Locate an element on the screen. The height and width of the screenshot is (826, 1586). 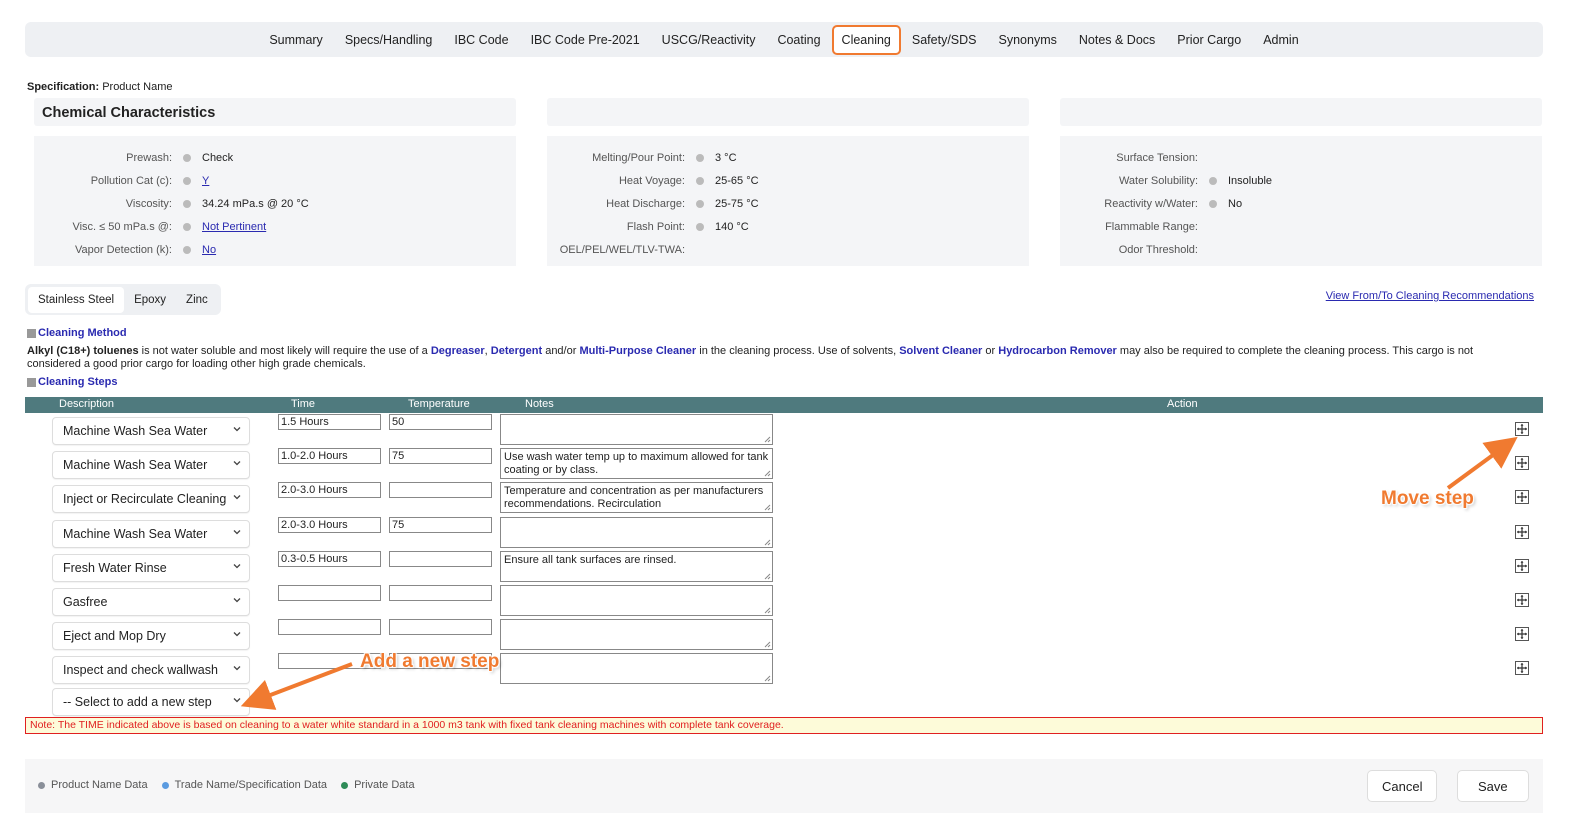
new-step-placeholder: -- Select to add a new step is located at coordinates (137, 702).